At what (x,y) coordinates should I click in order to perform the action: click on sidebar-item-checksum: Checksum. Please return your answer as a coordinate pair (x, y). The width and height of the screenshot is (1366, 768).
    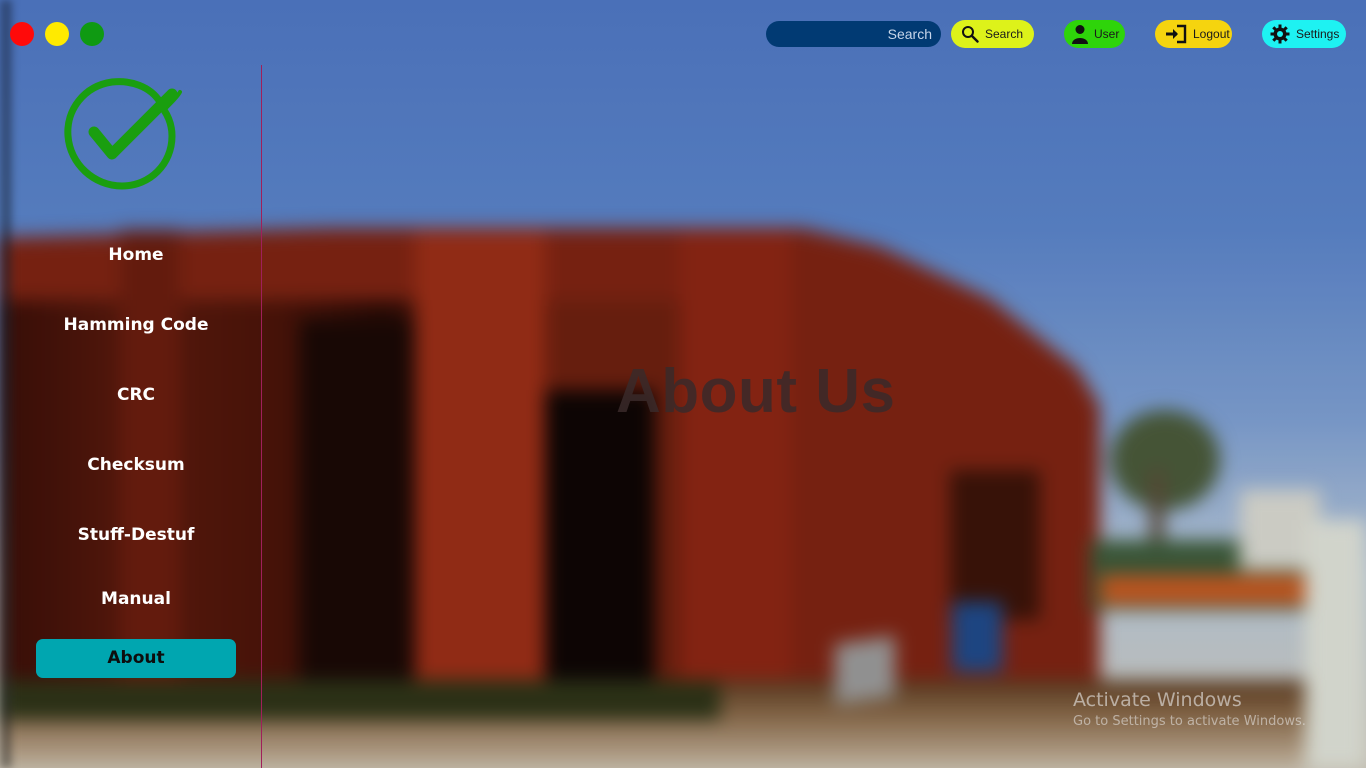
    Looking at the image, I should click on (136, 465).